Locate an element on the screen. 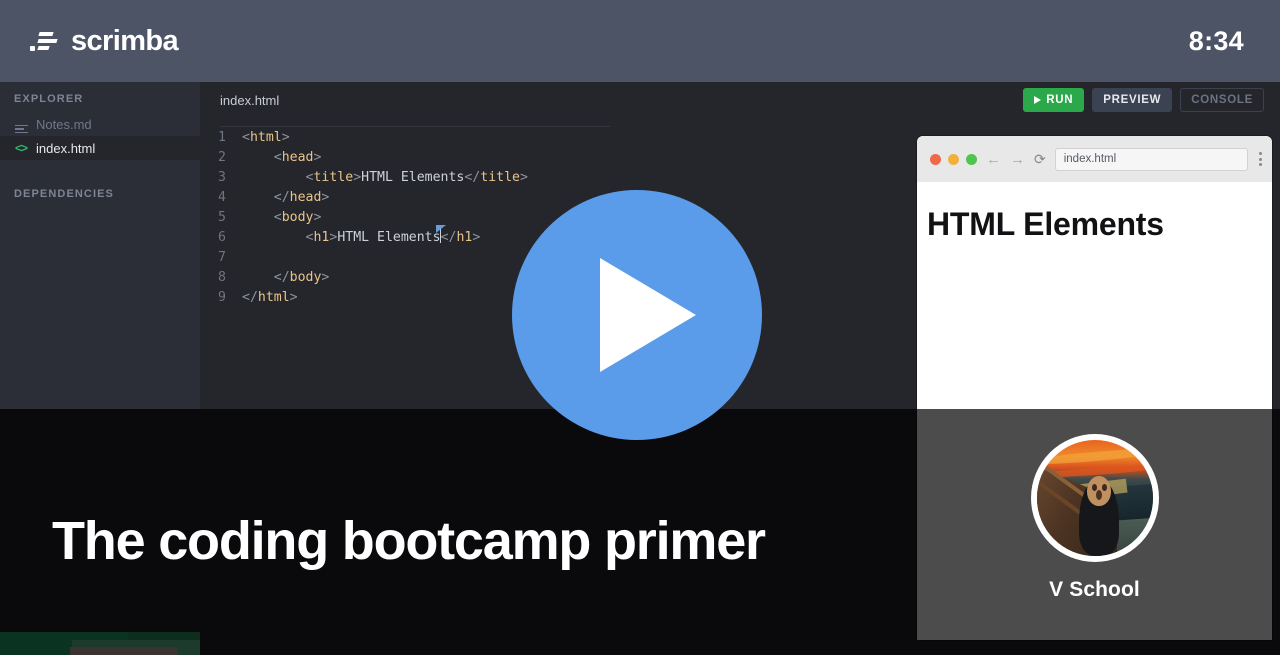 The height and width of the screenshot is (655, 1280). browser-chrome-bar: ← → ⟳ index.html is located at coordinates (1094, 159).